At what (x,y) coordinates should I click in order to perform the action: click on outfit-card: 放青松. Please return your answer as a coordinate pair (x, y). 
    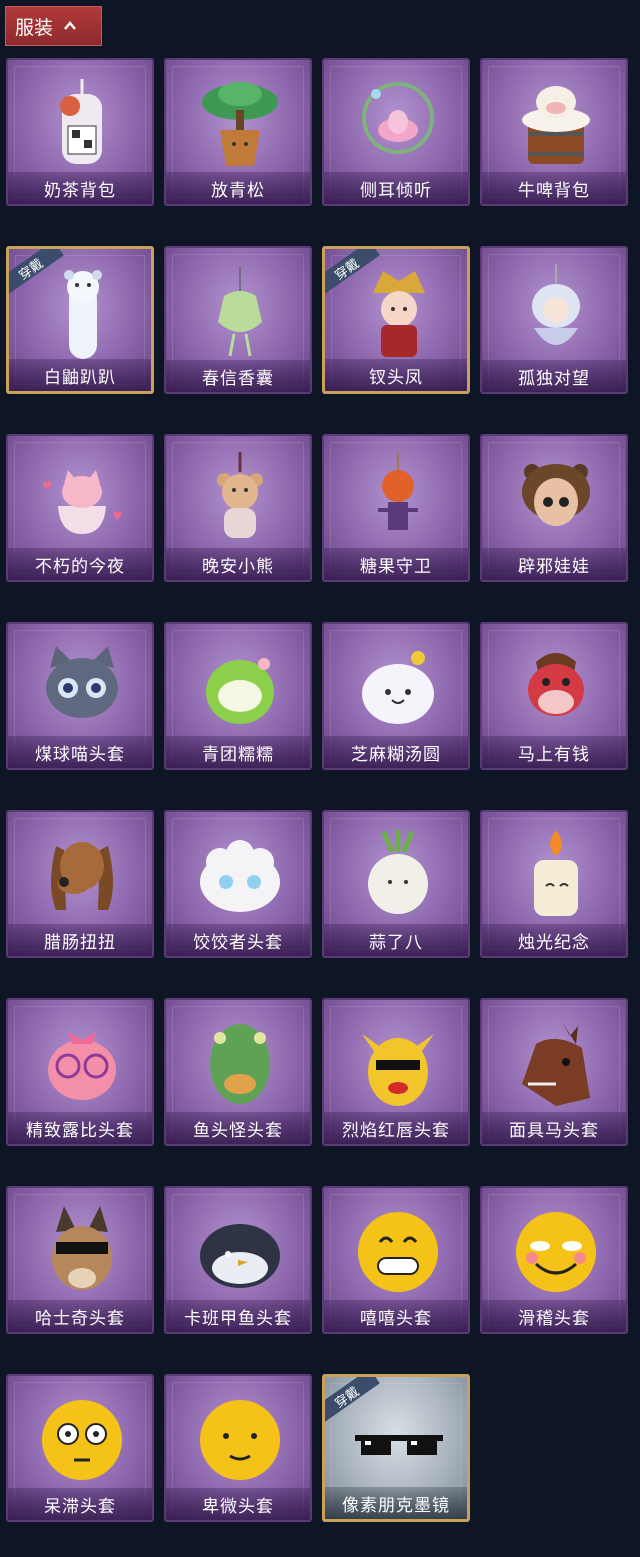
    Looking at the image, I should click on (238, 132).